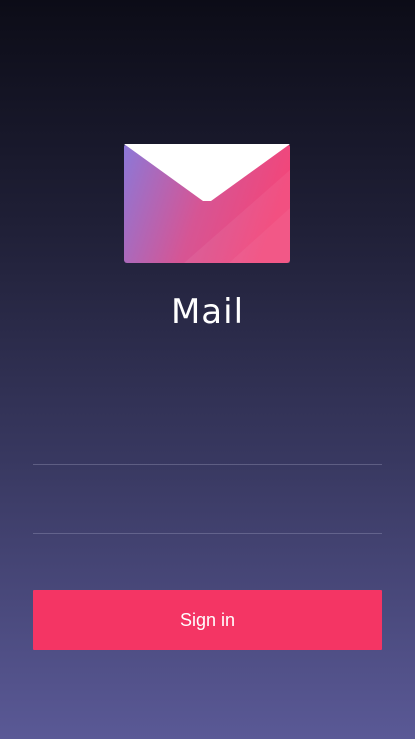  I want to click on sign-in-button: Sign in, so click(207, 620).